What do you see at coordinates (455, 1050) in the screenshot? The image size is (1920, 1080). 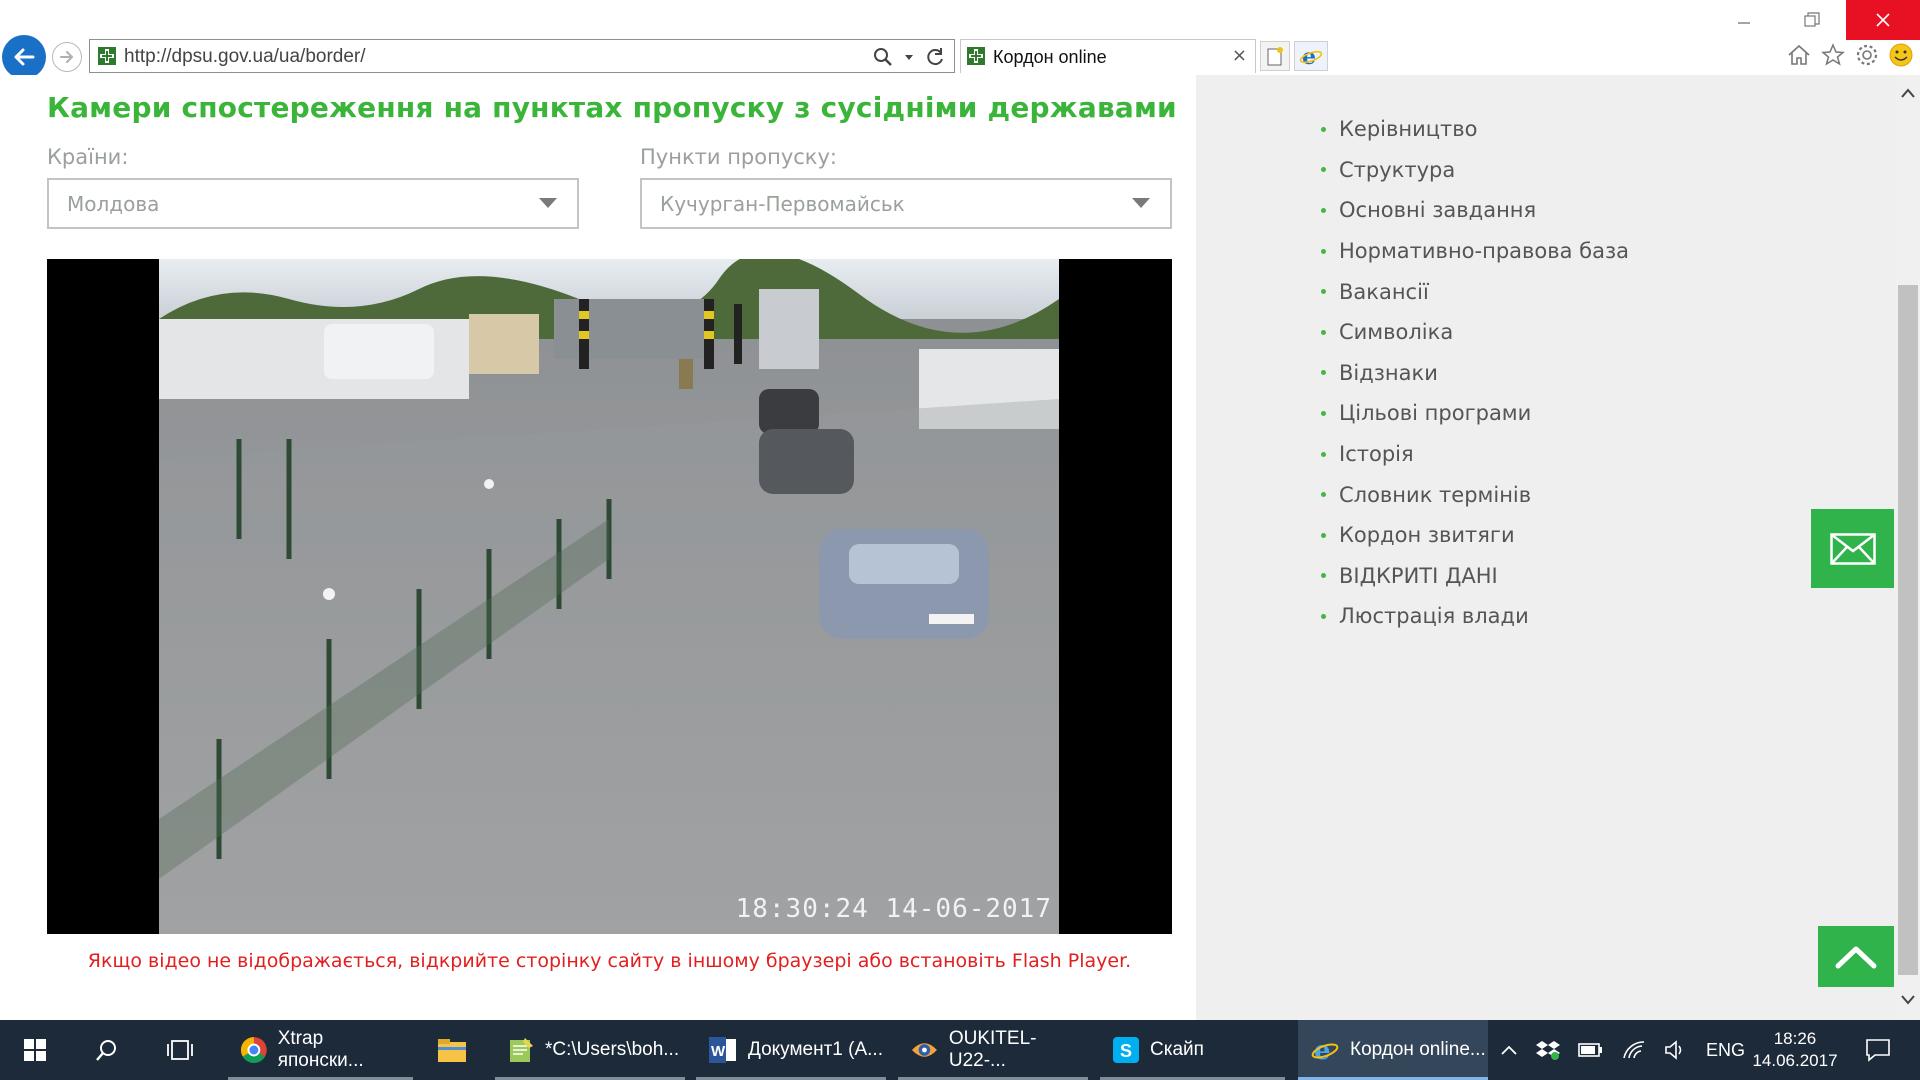 I see `taskbar-app-file-explorer` at bounding box center [455, 1050].